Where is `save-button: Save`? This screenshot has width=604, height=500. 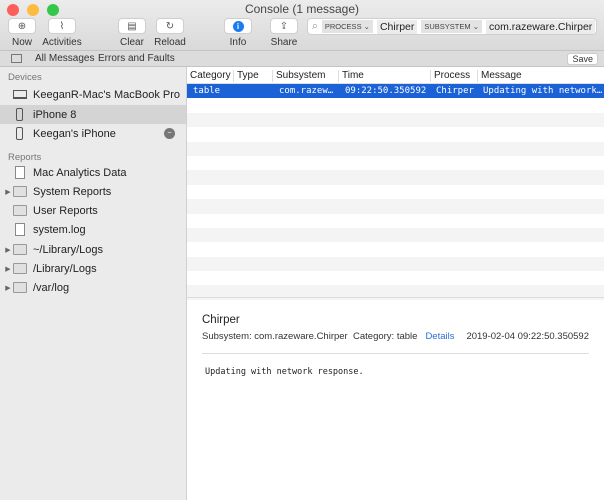
save-button: Save is located at coordinates (582, 59).